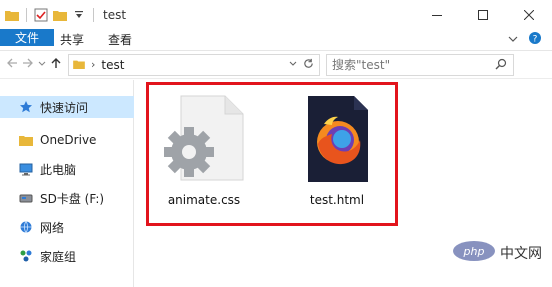 Image resolution: width=552 pixels, height=287 pixels. Describe the element at coordinates (72, 39) in the screenshot. I see `tab-share: 共享` at that location.